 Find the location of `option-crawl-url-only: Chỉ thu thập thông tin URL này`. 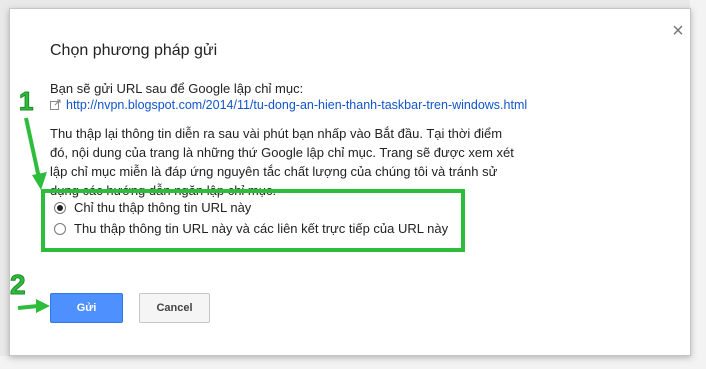

option-crawl-url-only: Chỉ thu thập thông tin URL này is located at coordinates (152, 207).